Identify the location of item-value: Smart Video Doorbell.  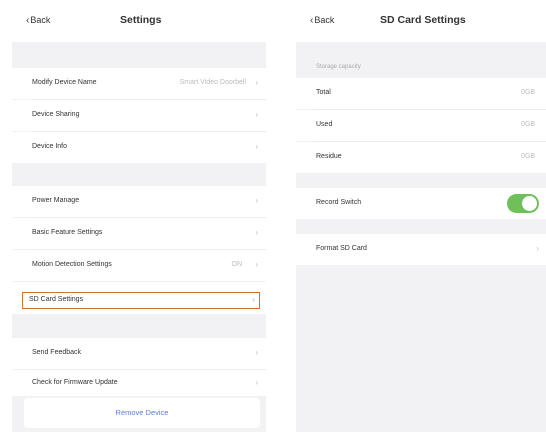
(212, 82).